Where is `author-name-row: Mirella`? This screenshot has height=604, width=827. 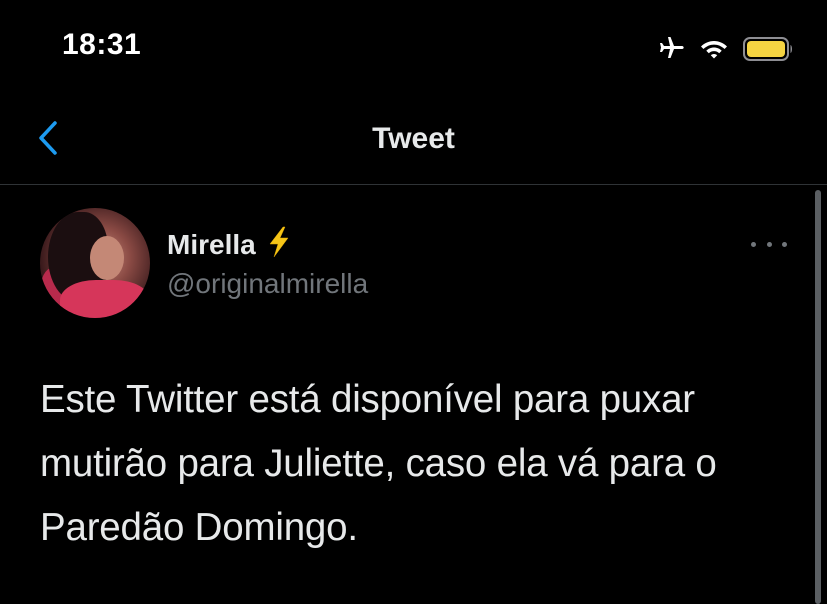
author-name-row: Mirella is located at coordinates (229, 244).